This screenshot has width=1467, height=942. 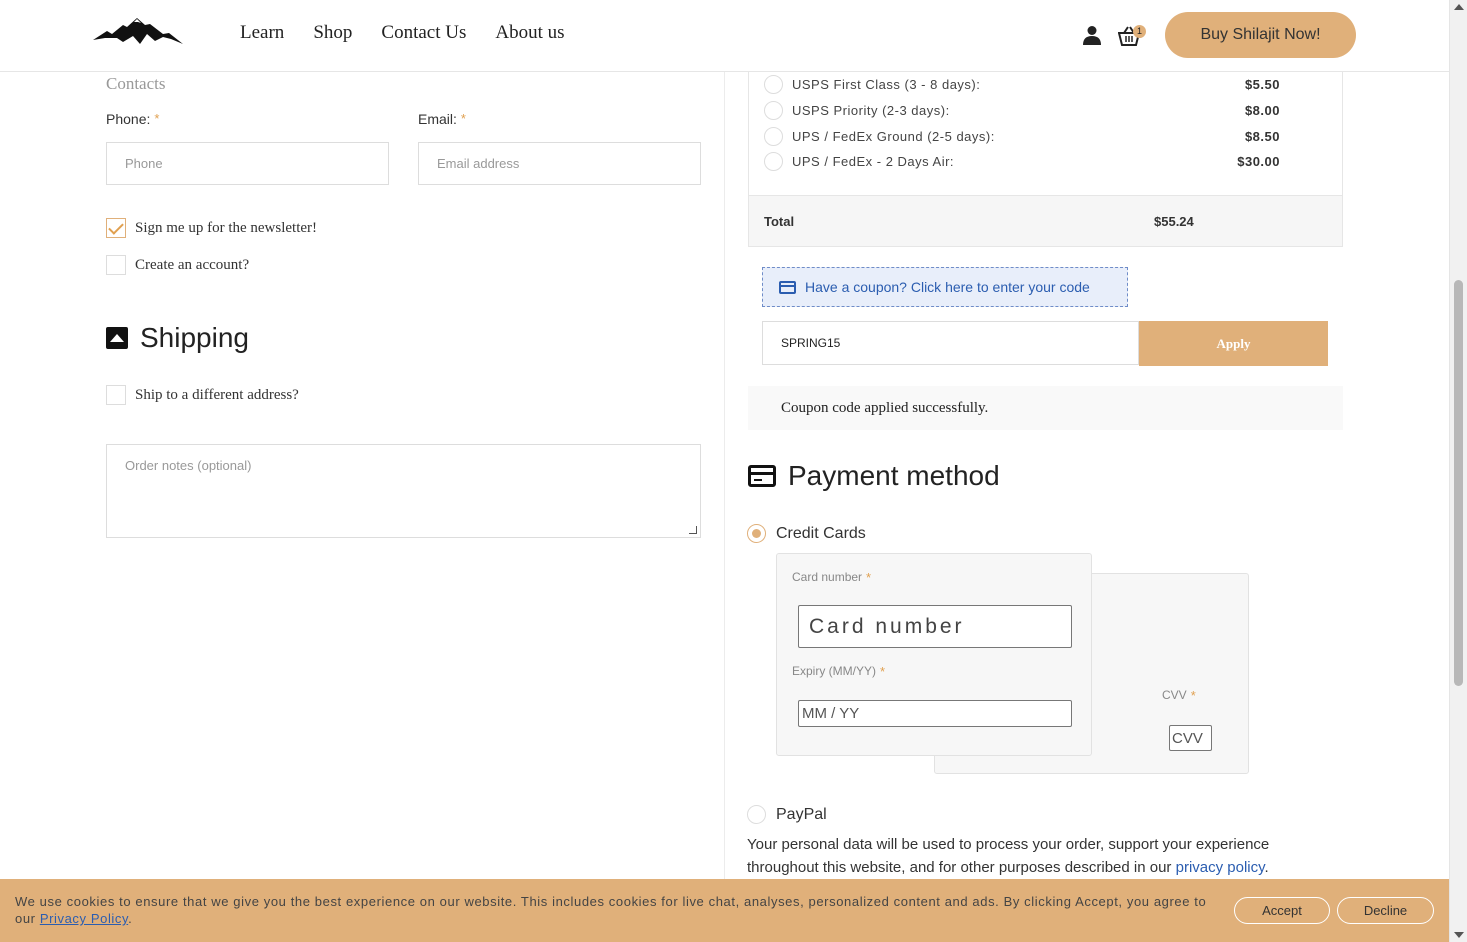 I want to click on shipping-option-price: $8.00, so click(x=1262, y=110).